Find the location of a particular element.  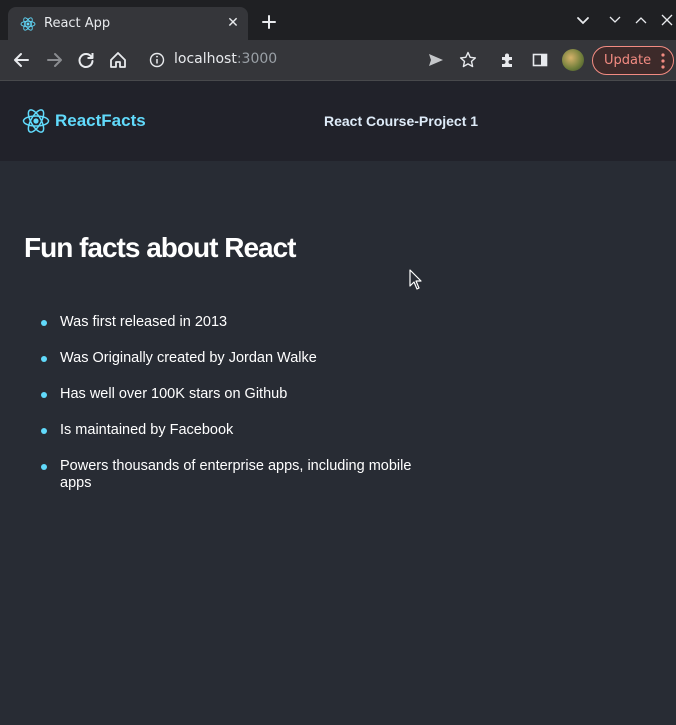

brand-name: ReactFacts is located at coordinates (100, 120).